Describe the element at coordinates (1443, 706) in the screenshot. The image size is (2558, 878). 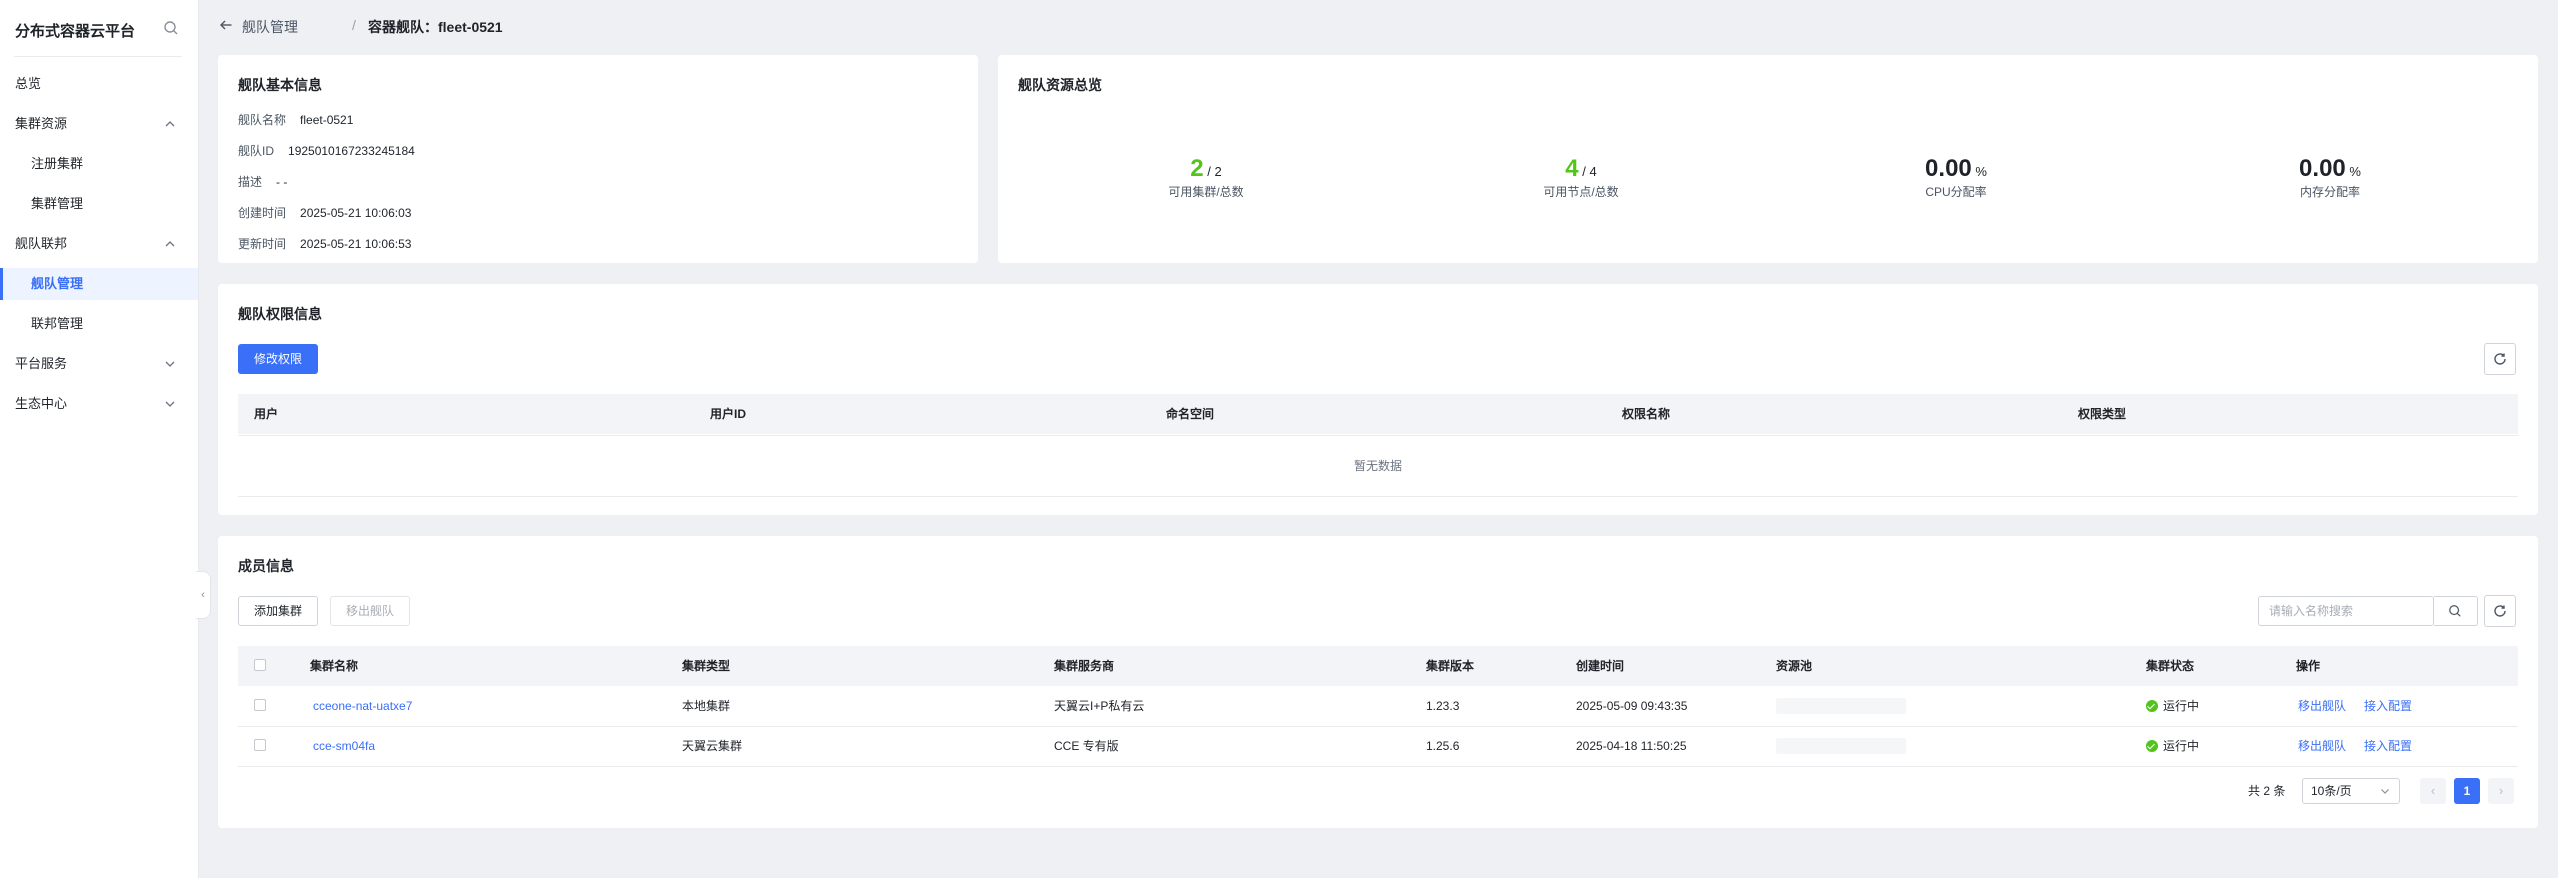
I see `cluster-version: 1.23.3` at that location.